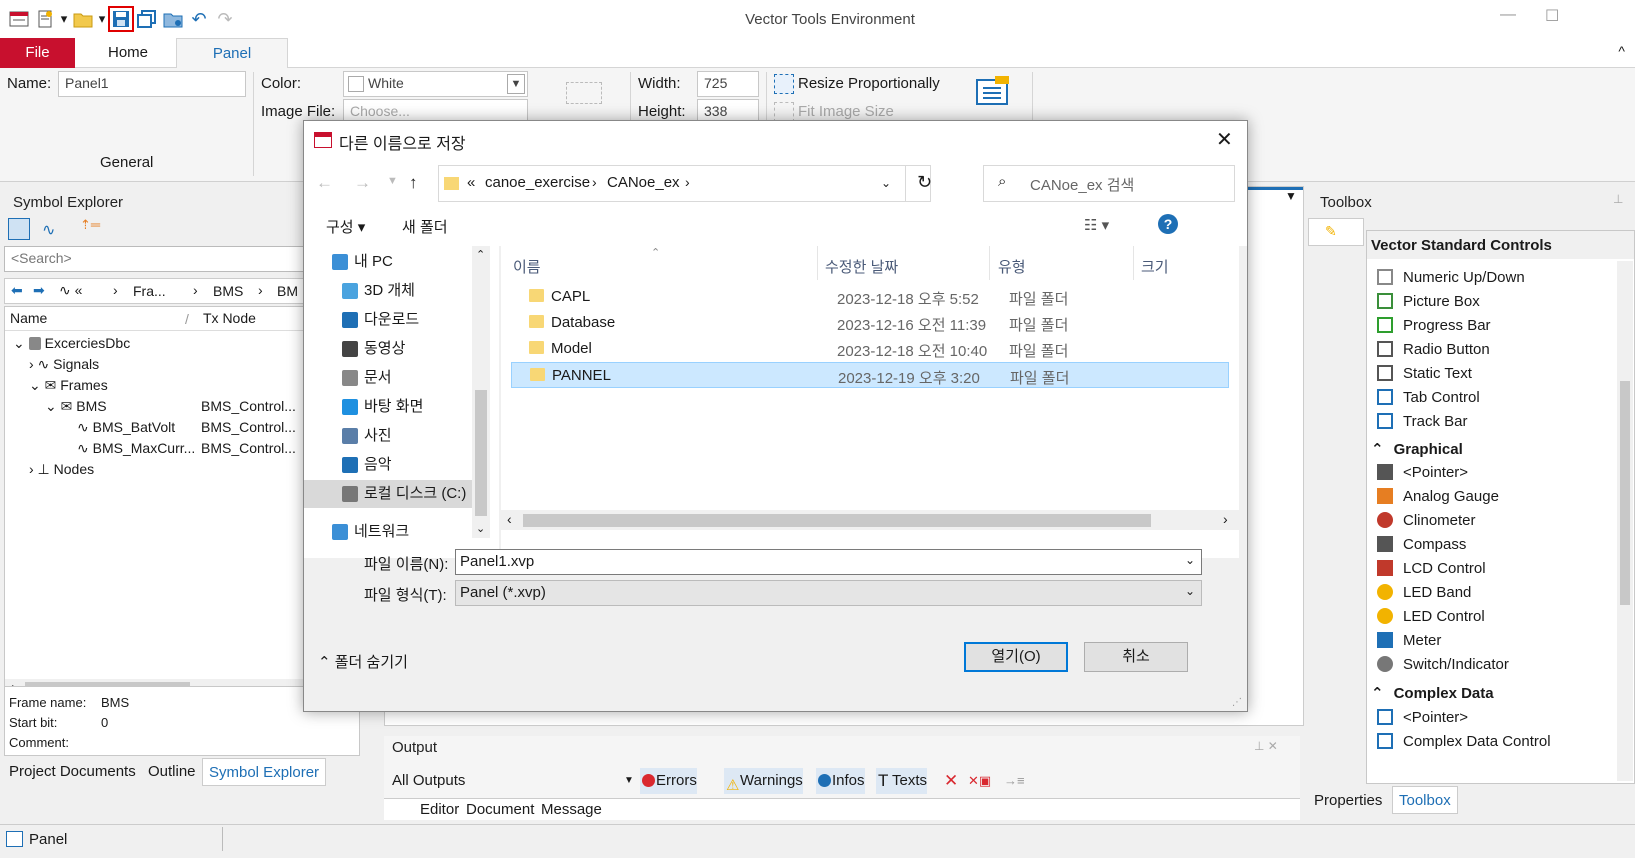 The height and width of the screenshot is (858, 1635). What do you see at coordinates (1168, 224) in the screenshot?
I see `help-icon: ?` at bounding box center [1168, 224].